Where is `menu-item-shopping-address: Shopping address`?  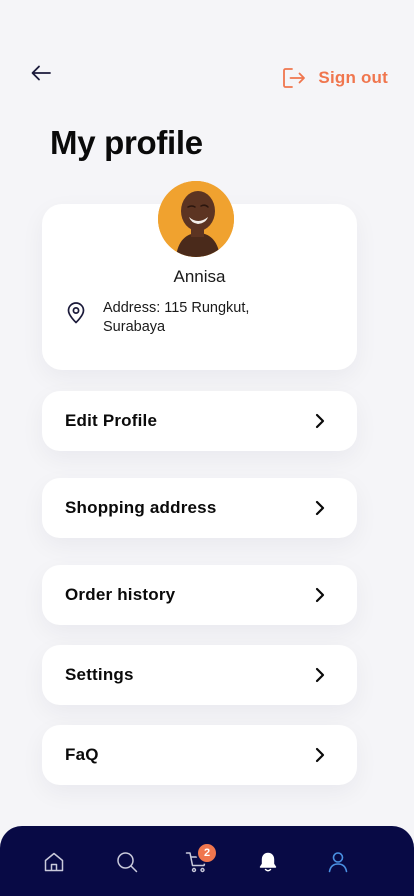 menu-item-shopping-address: Shopping address is located at coordinates (199, 508).